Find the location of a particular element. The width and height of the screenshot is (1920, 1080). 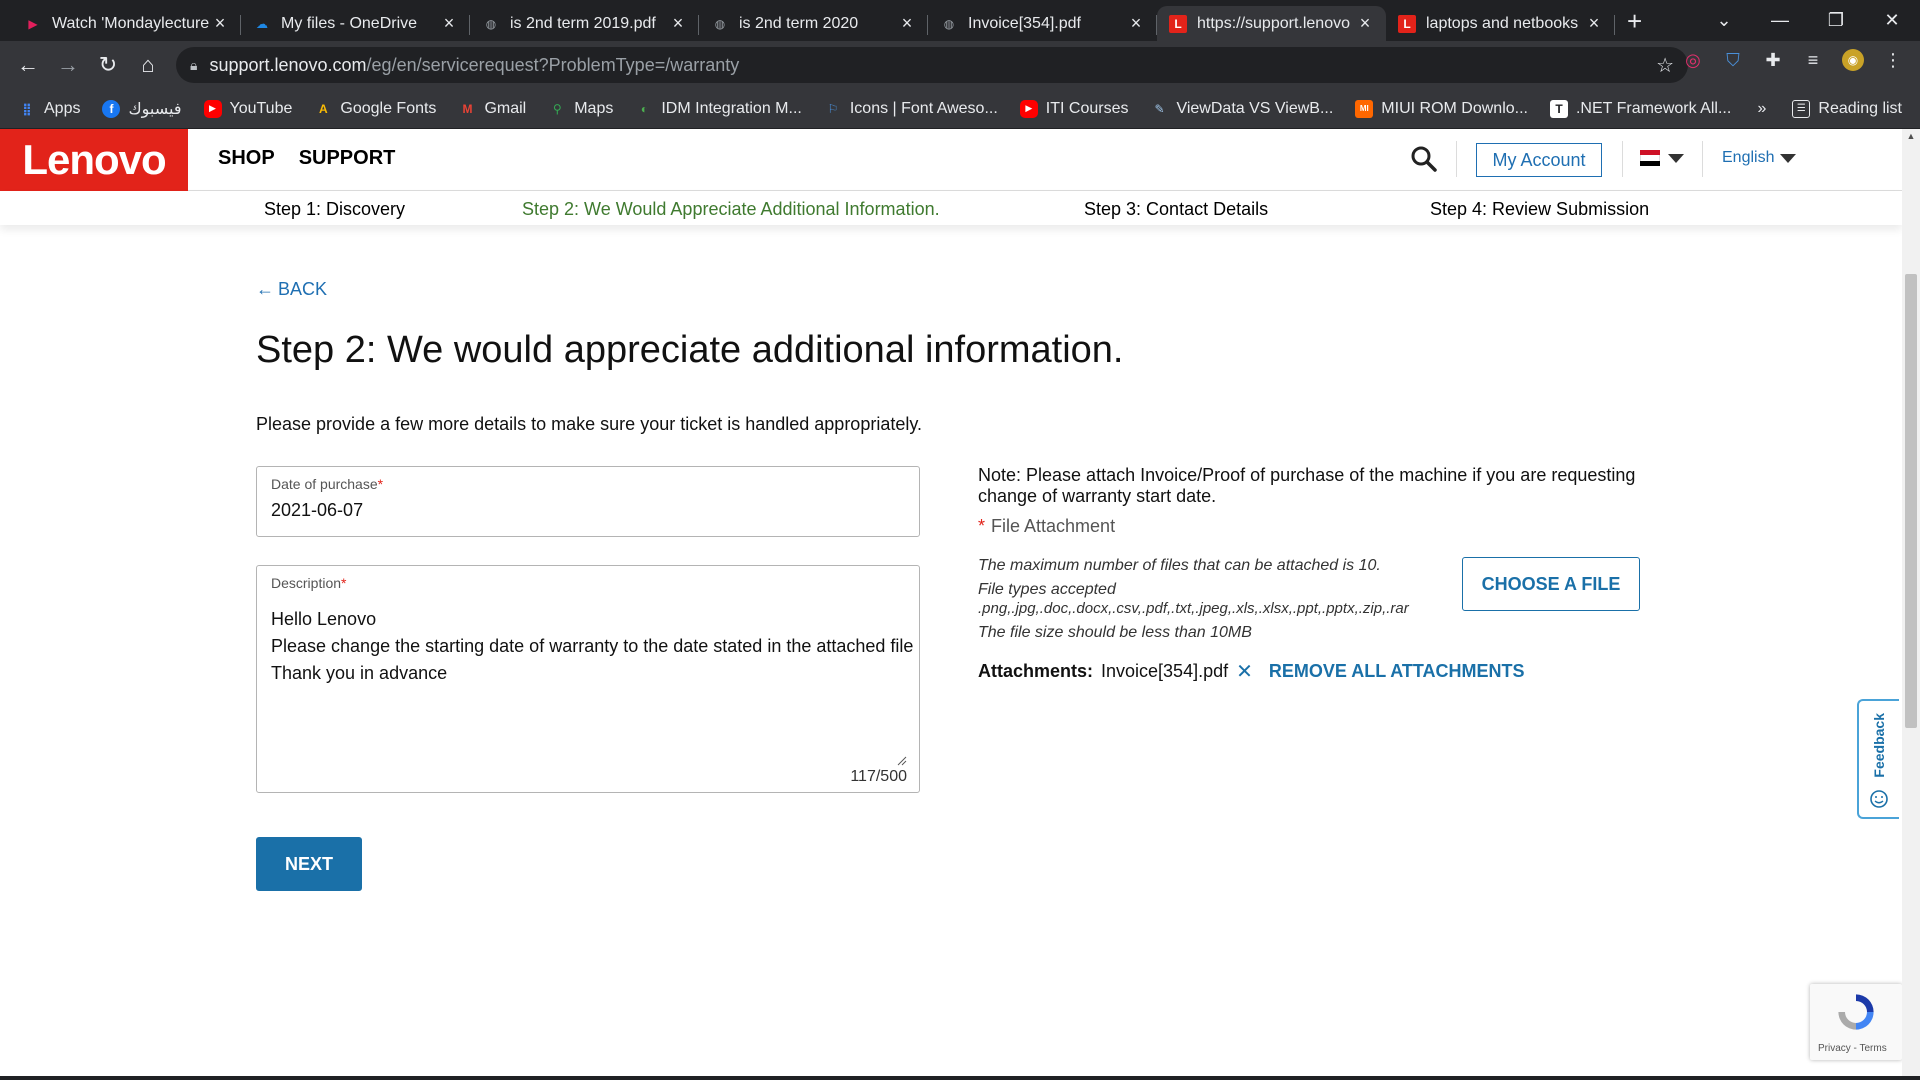

globe-icon: ◍ is located at coordinates (720, 23).